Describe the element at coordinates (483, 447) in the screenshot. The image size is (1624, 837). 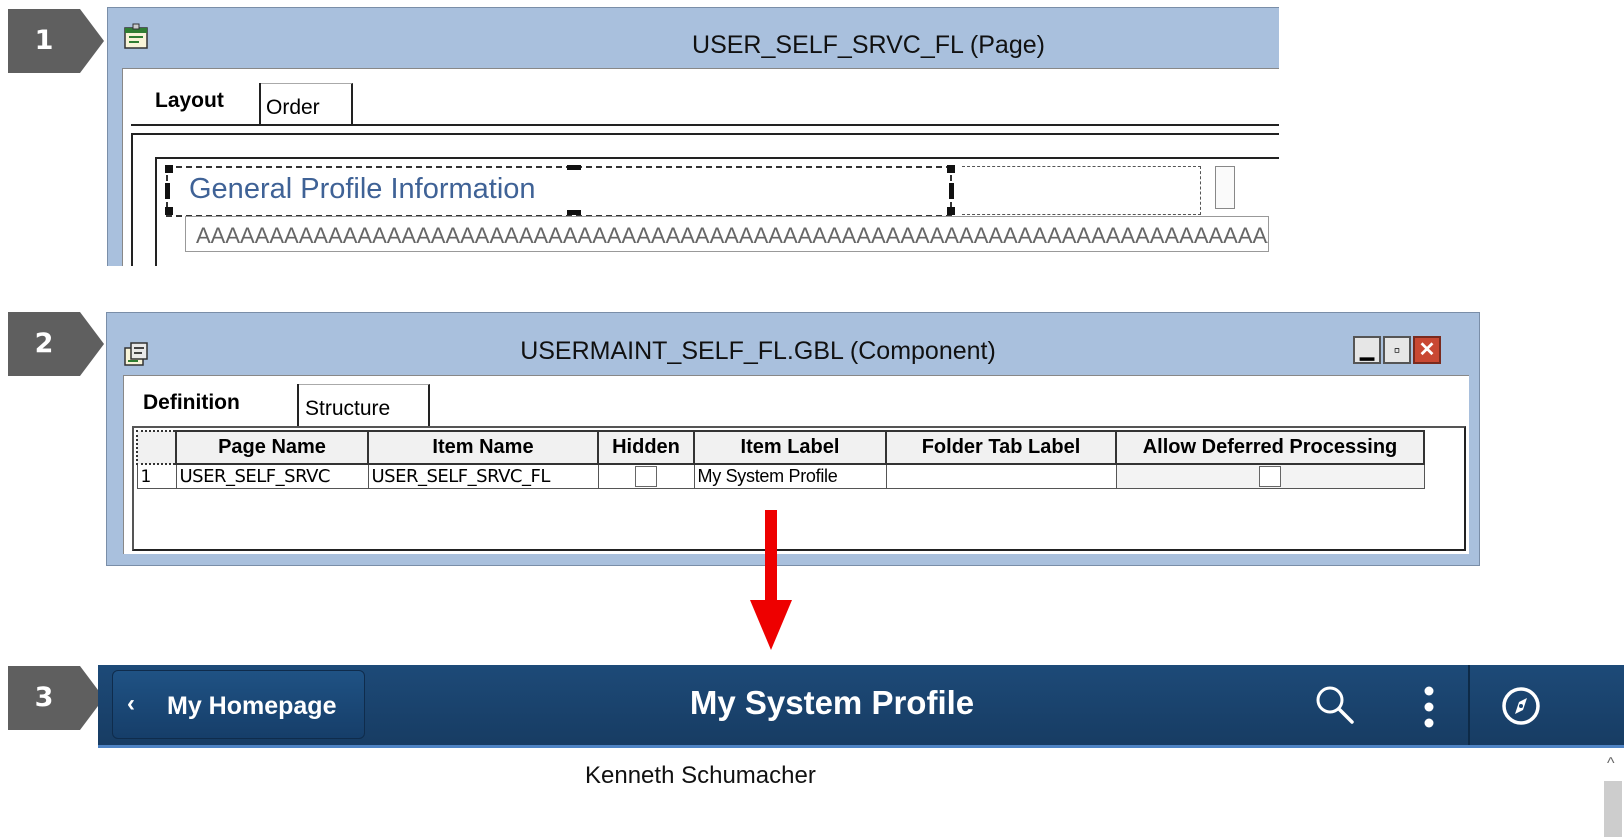
I see `column-header-item-name: Item Name` at that location.